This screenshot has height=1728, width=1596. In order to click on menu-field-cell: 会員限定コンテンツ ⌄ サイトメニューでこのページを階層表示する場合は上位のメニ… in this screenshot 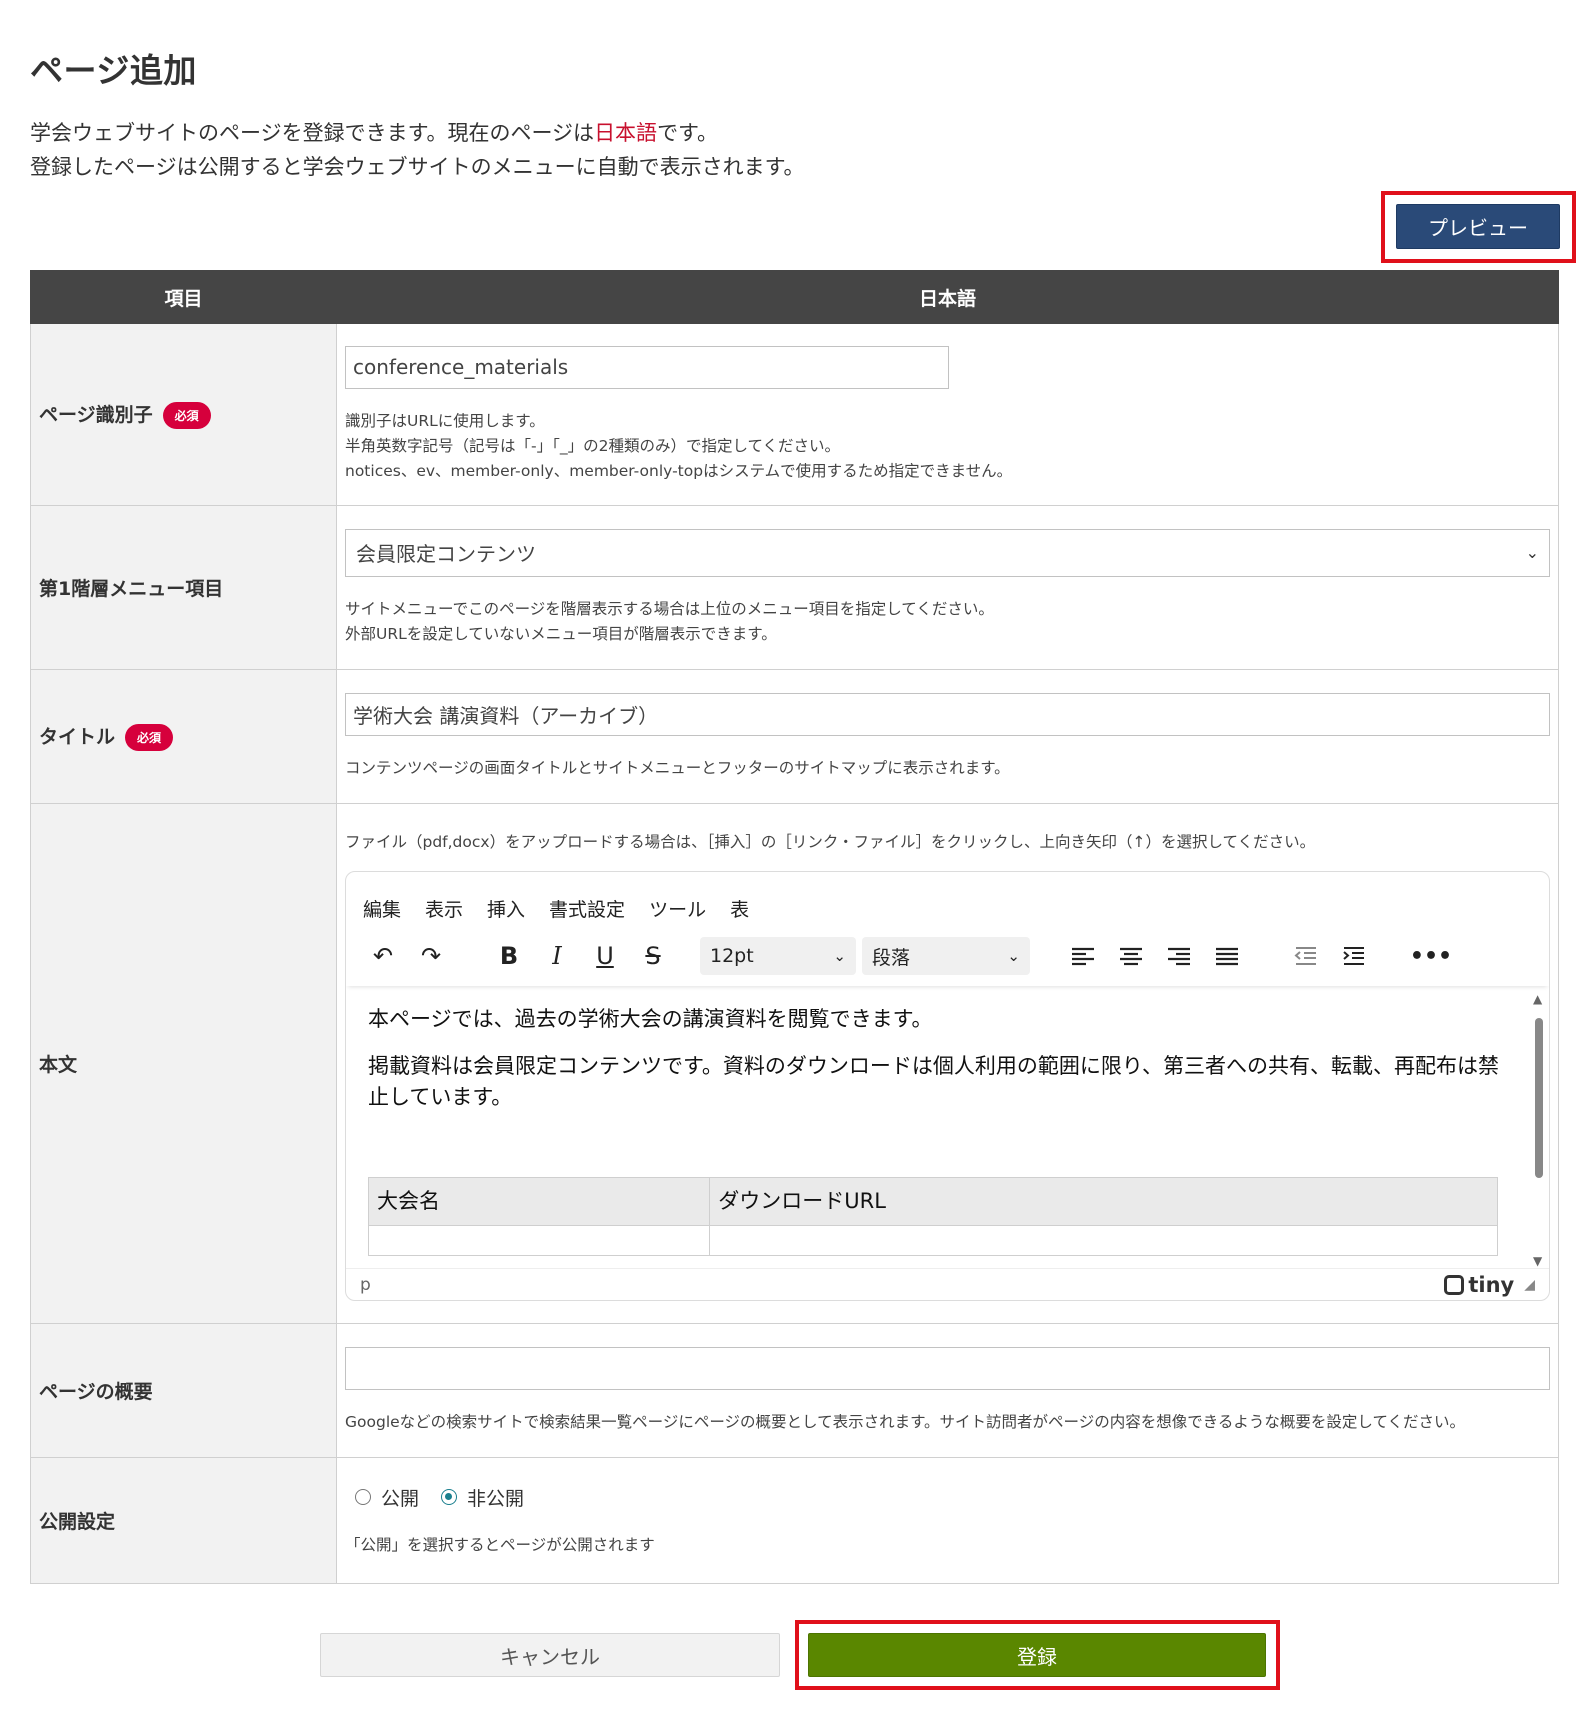, I will do `click(947, 587)`.